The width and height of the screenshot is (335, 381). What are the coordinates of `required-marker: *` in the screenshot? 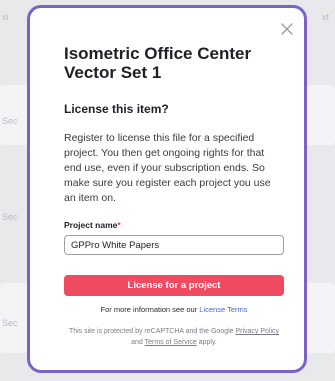 It's located at (119, 225).